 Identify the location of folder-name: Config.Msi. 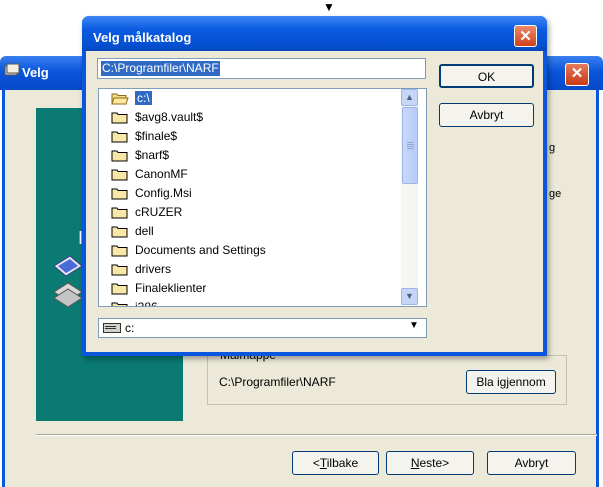
(163, 193).